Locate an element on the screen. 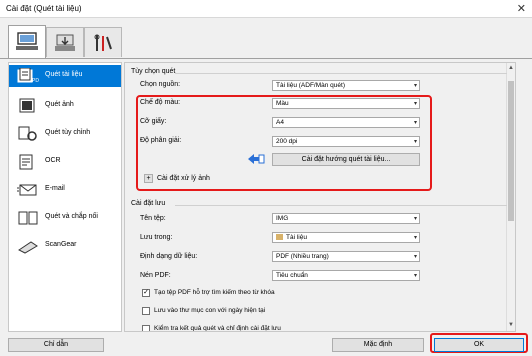 Image resolution: width=532 pixels, height=356 pixels. sidebar-item-label: Quét ảnh is located at coordinates (59, 104).